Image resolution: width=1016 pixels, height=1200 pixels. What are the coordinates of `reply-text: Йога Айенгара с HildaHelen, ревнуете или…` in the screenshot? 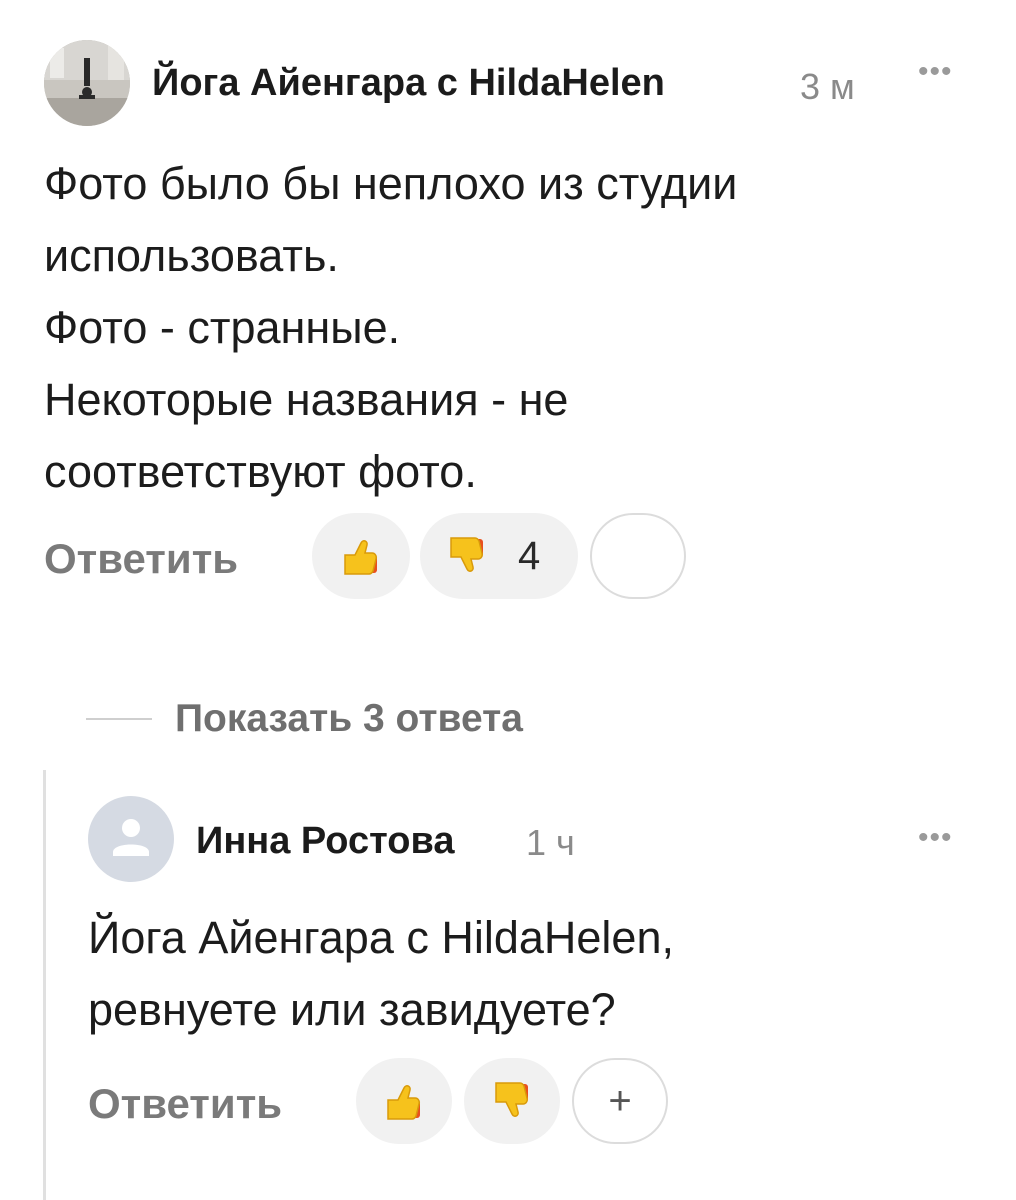 It's located at (518, 974).